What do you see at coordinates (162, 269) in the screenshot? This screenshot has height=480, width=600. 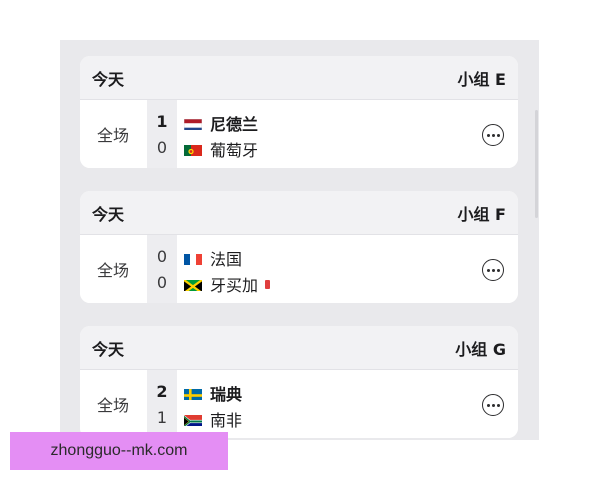 I see `score-column: 0 0` at bounding box center [162, 269].